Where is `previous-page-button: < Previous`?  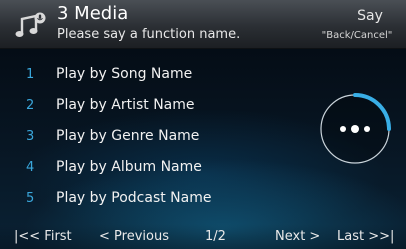 previous-page-button: < Previous is located at coordinates (134, 236).